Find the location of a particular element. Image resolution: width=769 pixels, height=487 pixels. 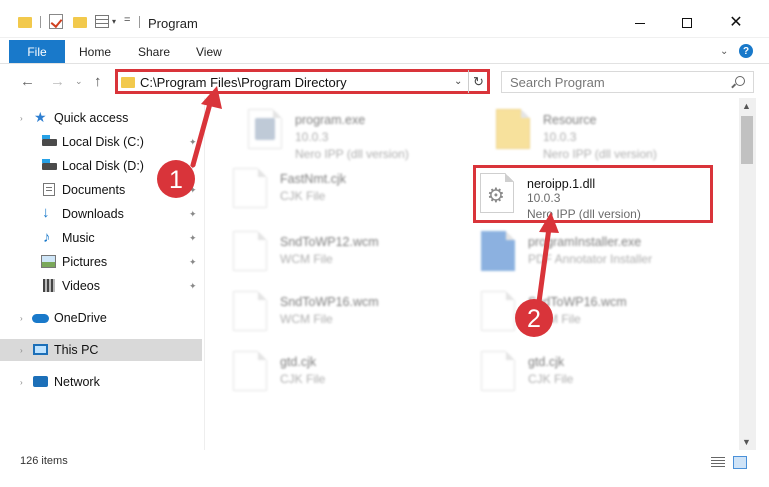

search-input: Search Program is located at coordinates (627, 82).